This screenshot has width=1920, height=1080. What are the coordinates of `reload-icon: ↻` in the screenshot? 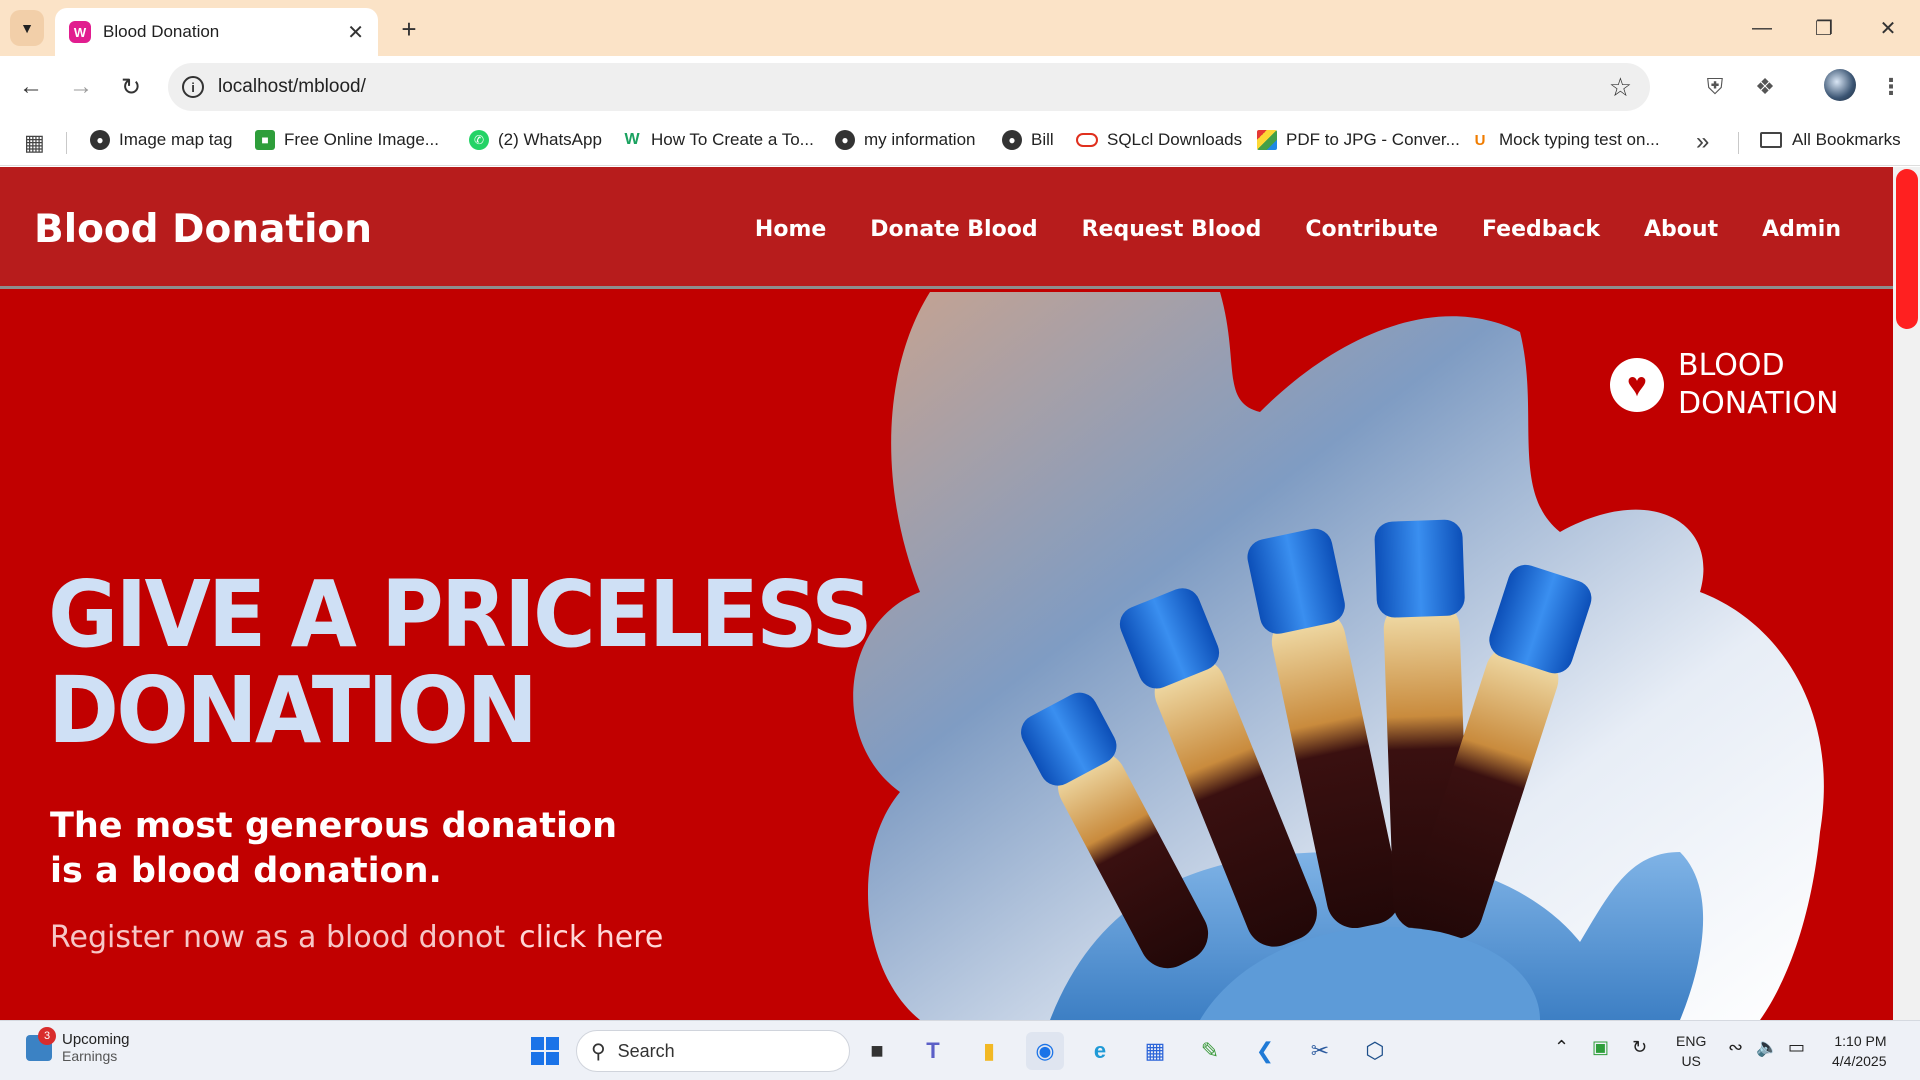 It's located at (131, 87).